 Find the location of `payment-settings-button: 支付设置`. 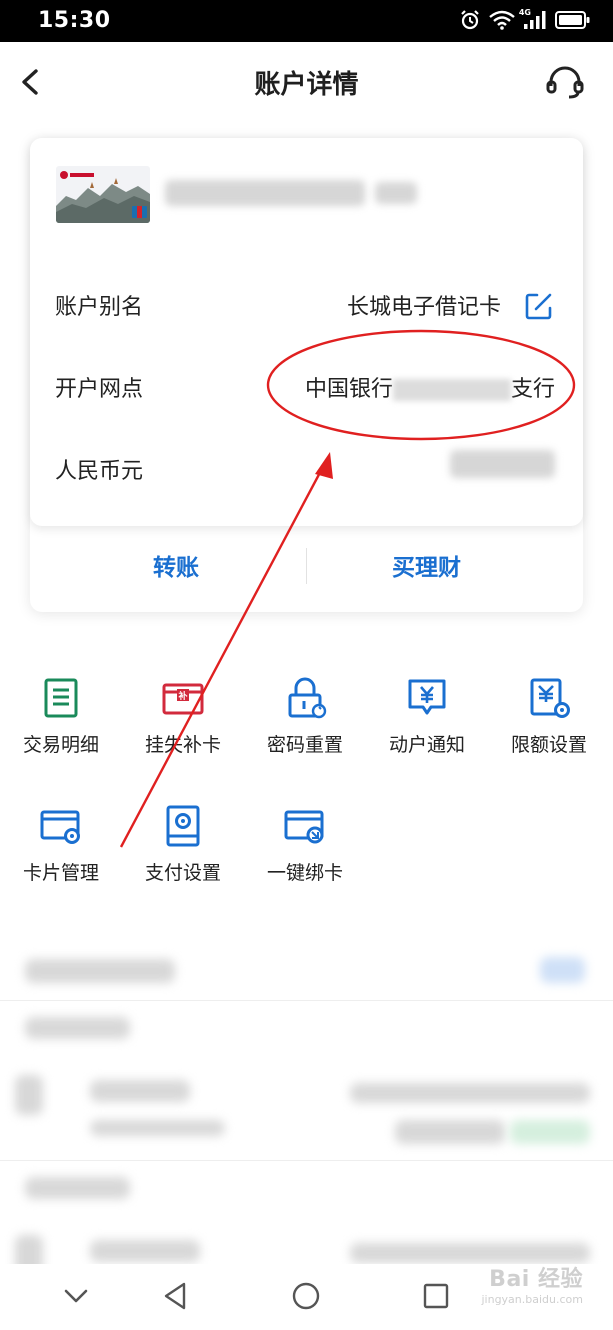

payment-settings-button: 支付设置 is located at coordinates (183, 844).